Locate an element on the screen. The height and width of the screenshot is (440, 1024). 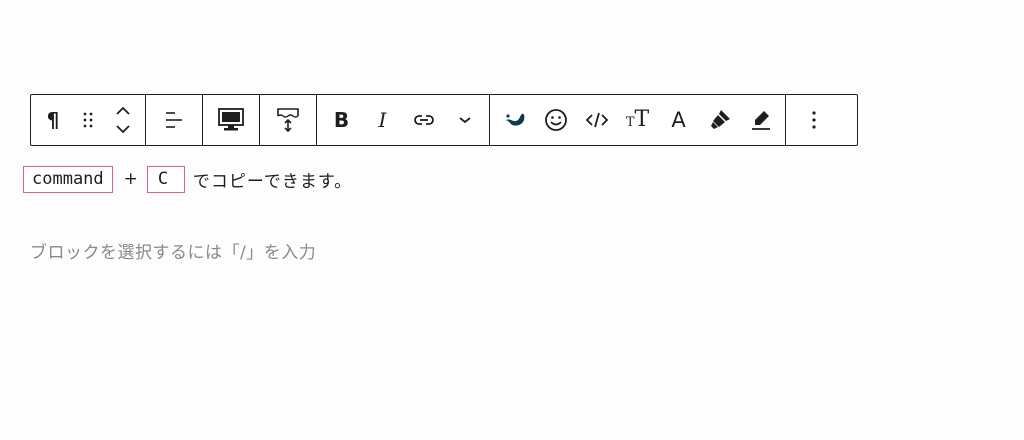
block-toolbar: ¶ B I TT A is located at coordinates (444, 120).